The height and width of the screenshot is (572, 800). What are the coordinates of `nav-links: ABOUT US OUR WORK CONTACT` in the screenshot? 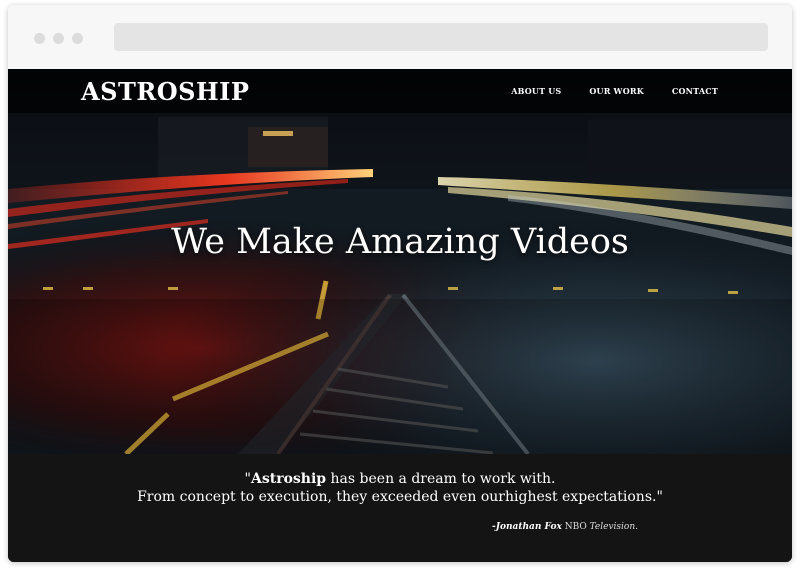 It's located at (614, 91).